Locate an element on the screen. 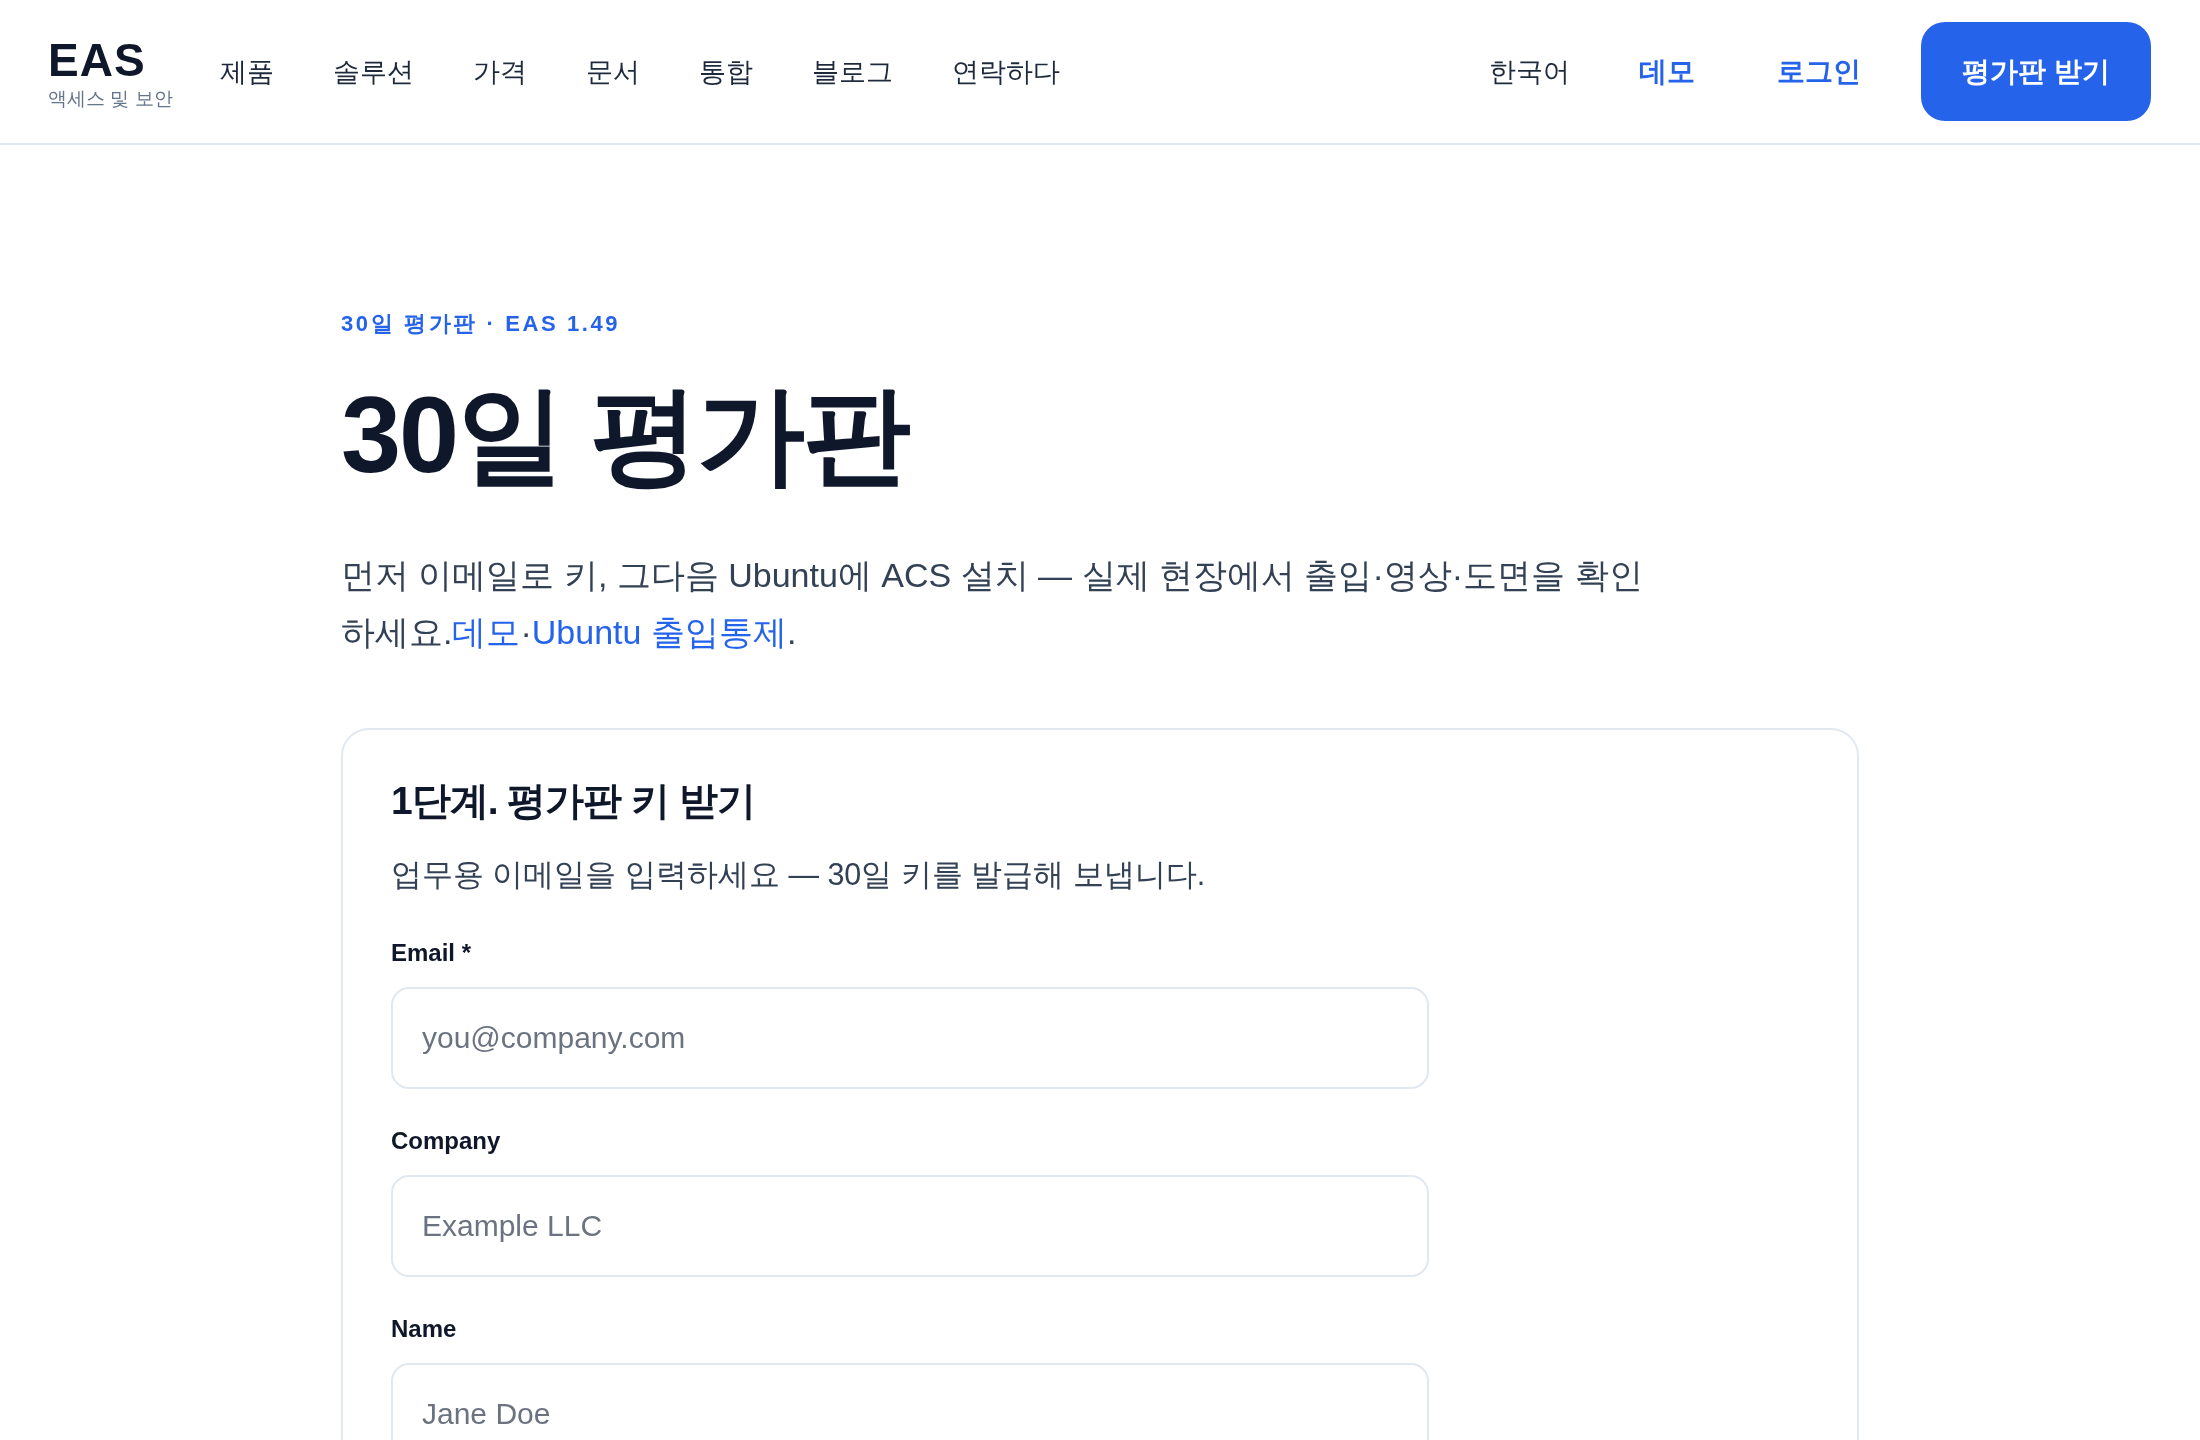 The height and width of the screenshot is (1440, 2200). trial-button: 평가판 받기 is located at coordinates (2036, 71).